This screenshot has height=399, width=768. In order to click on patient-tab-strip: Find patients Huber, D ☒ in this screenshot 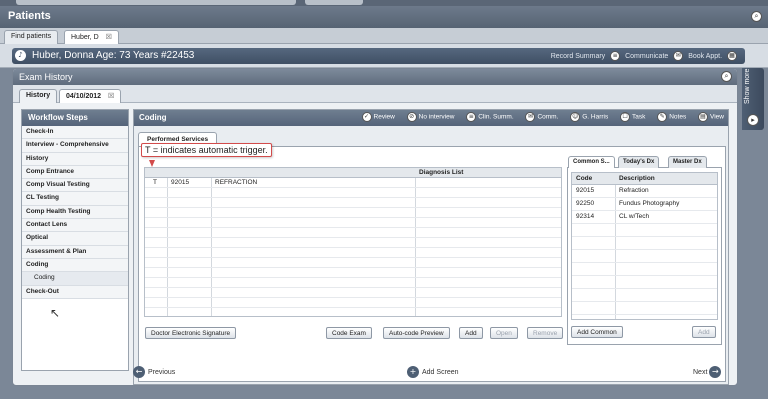, I will do `click(384, 36)`.